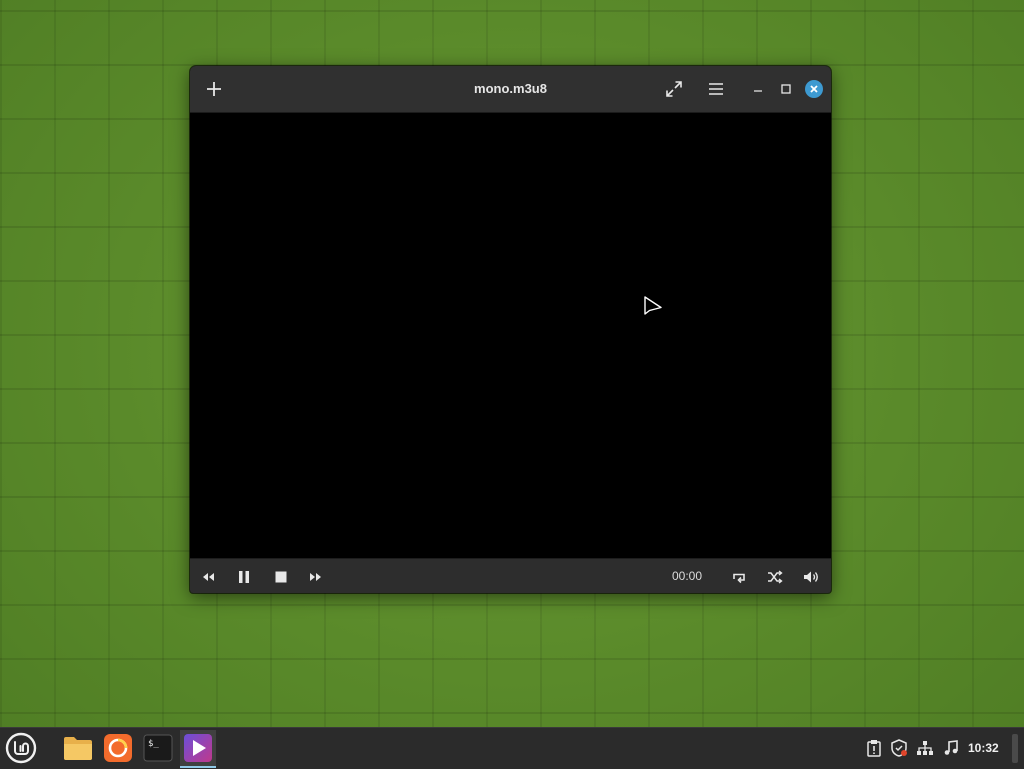 This screenshot has width=1024, height=769. I want to click on files-folder-icon, so click(78, 748).